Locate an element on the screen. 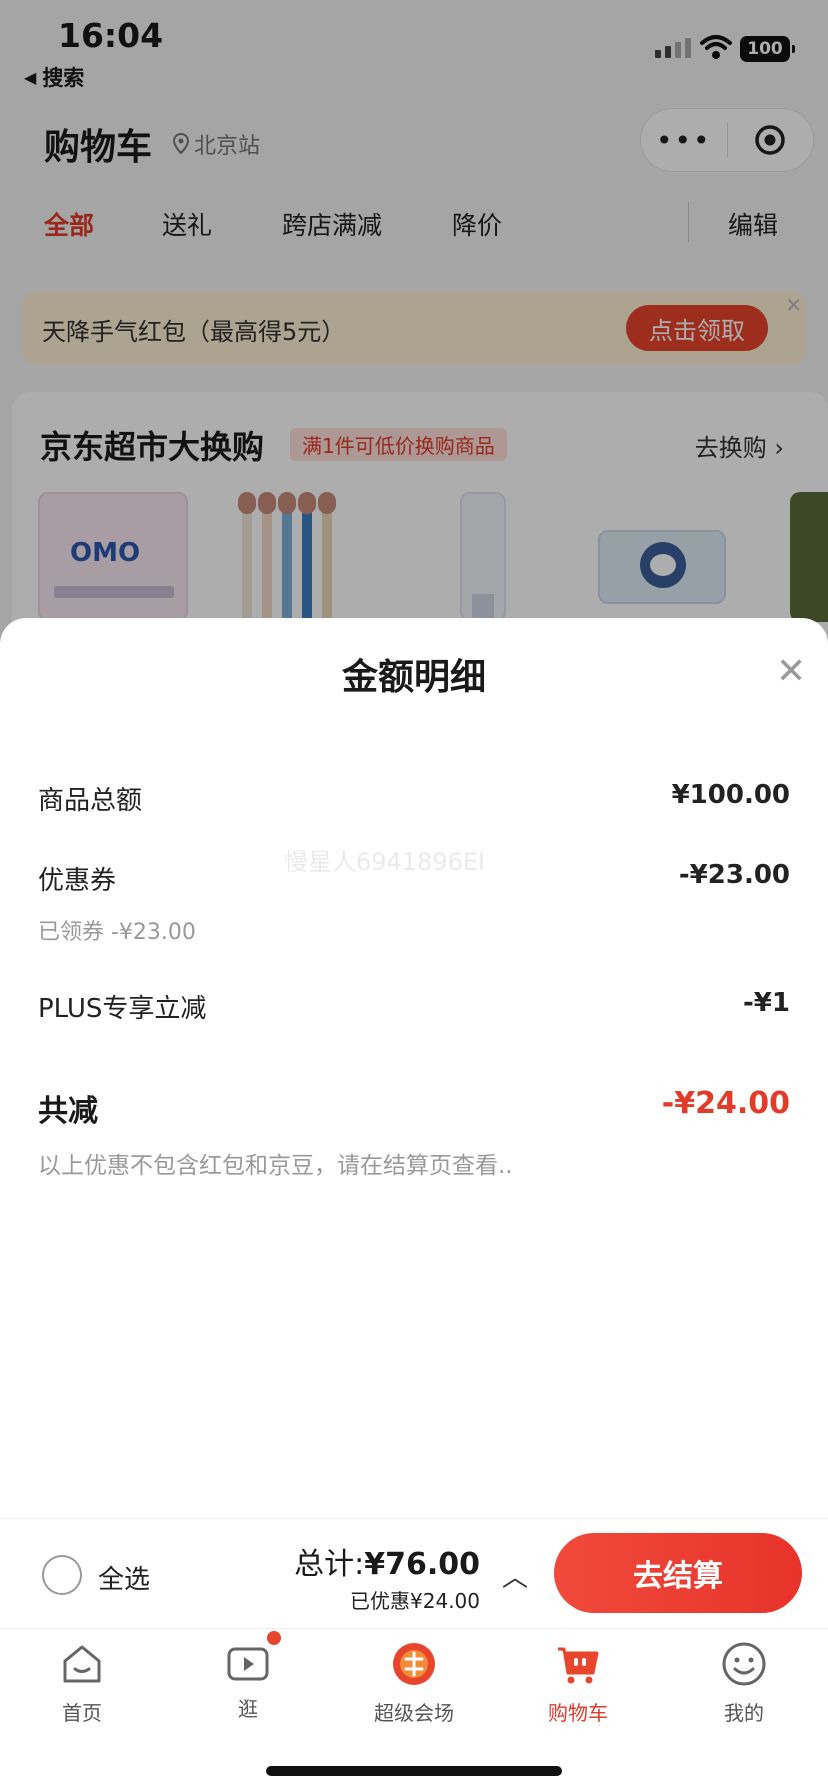 This screenshot has width=828, height=1792. tab-super-venue: 超级会场 is located at coordinates (414, 1683).